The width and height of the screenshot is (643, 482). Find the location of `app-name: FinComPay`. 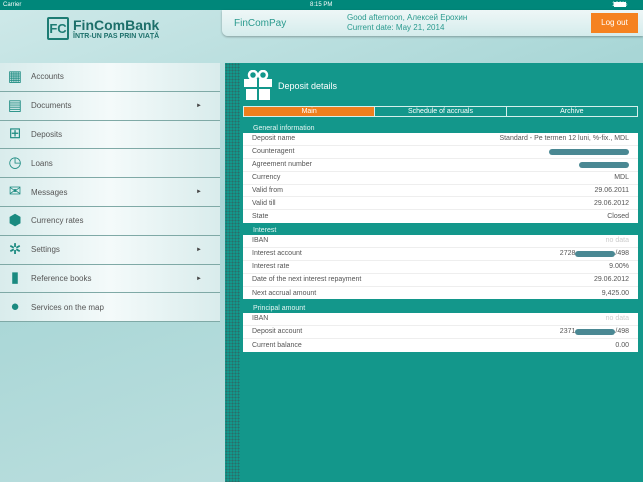

app-name: FinComPay is located at coordinates (260, 23).